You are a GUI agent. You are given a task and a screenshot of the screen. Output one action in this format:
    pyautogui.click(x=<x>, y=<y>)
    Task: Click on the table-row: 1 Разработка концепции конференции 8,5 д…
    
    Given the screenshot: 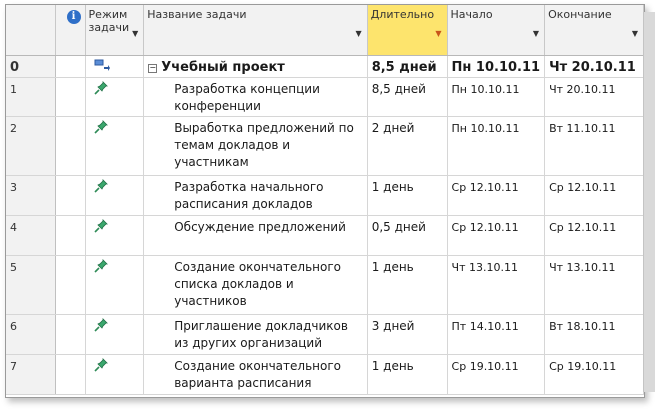 What is the action you would take?
    pyautogui.click(x=325, y=97)
    